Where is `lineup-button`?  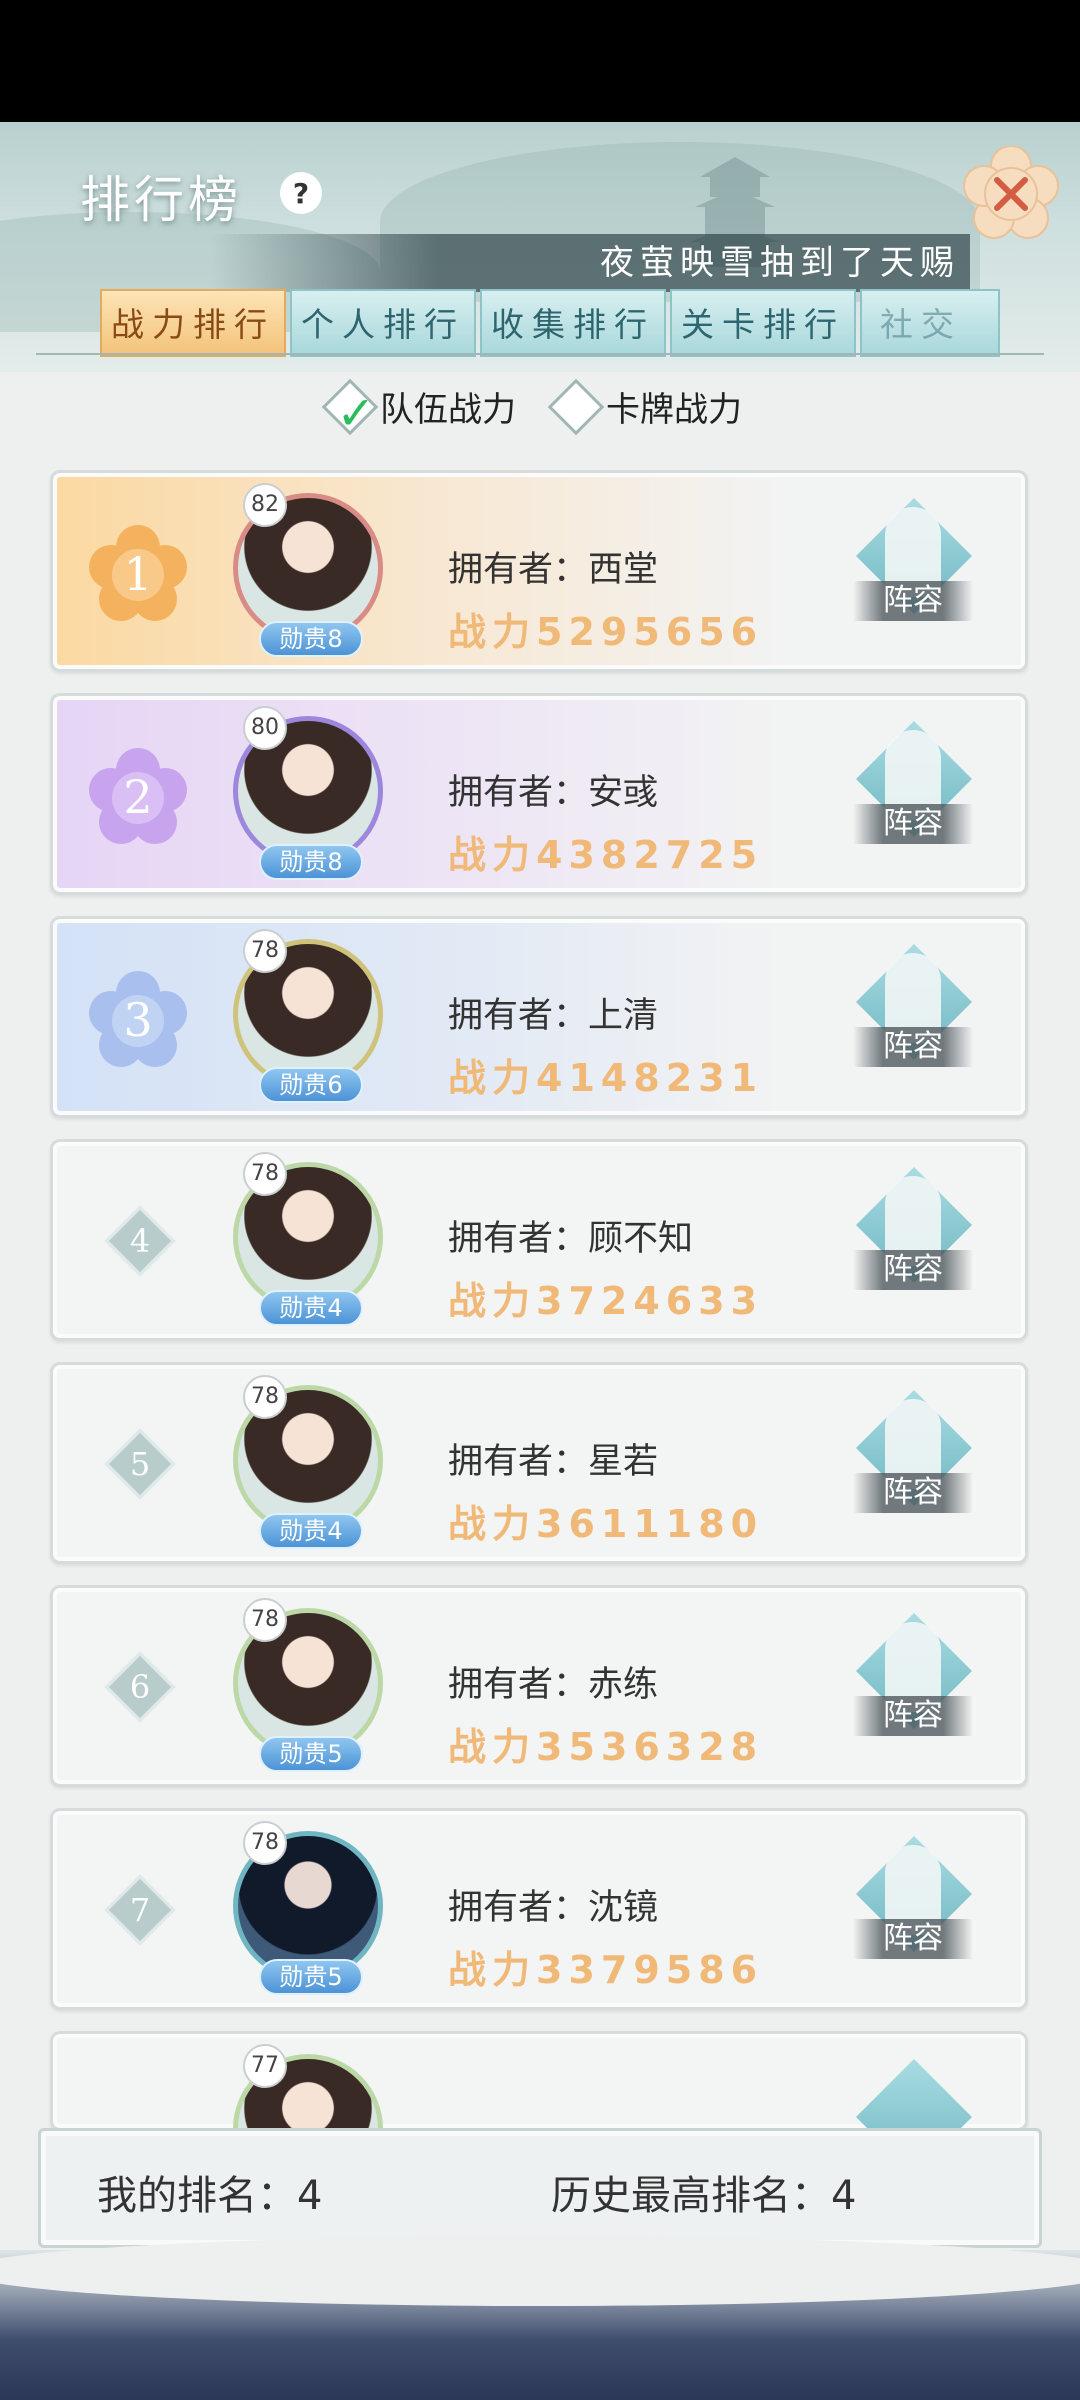 lineup-button is located at coordinates (913, 2093).